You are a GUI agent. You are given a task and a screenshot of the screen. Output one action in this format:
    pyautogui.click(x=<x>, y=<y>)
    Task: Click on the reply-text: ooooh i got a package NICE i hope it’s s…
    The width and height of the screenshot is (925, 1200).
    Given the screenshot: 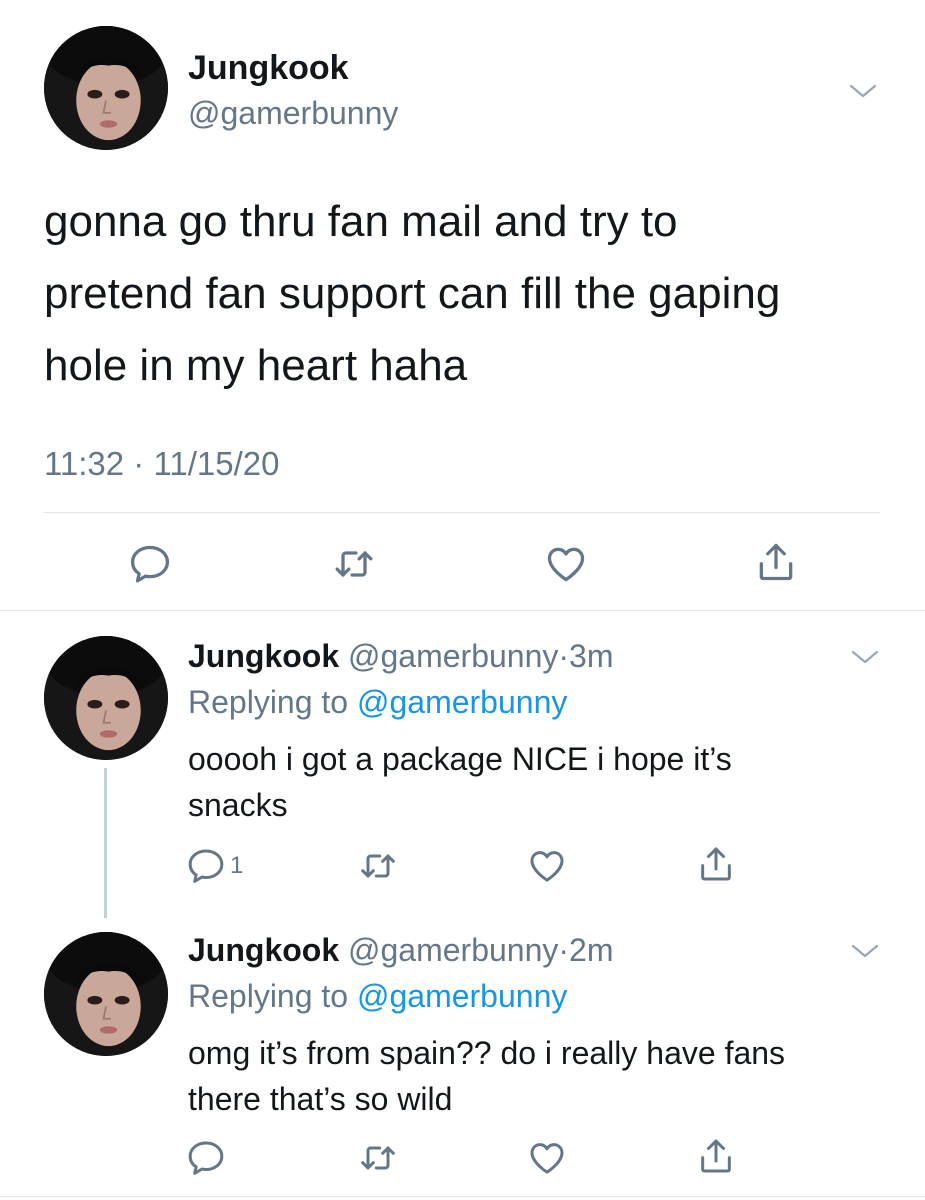 What is the action you would take?
    pyautogui.click(x=460, y=782)
    